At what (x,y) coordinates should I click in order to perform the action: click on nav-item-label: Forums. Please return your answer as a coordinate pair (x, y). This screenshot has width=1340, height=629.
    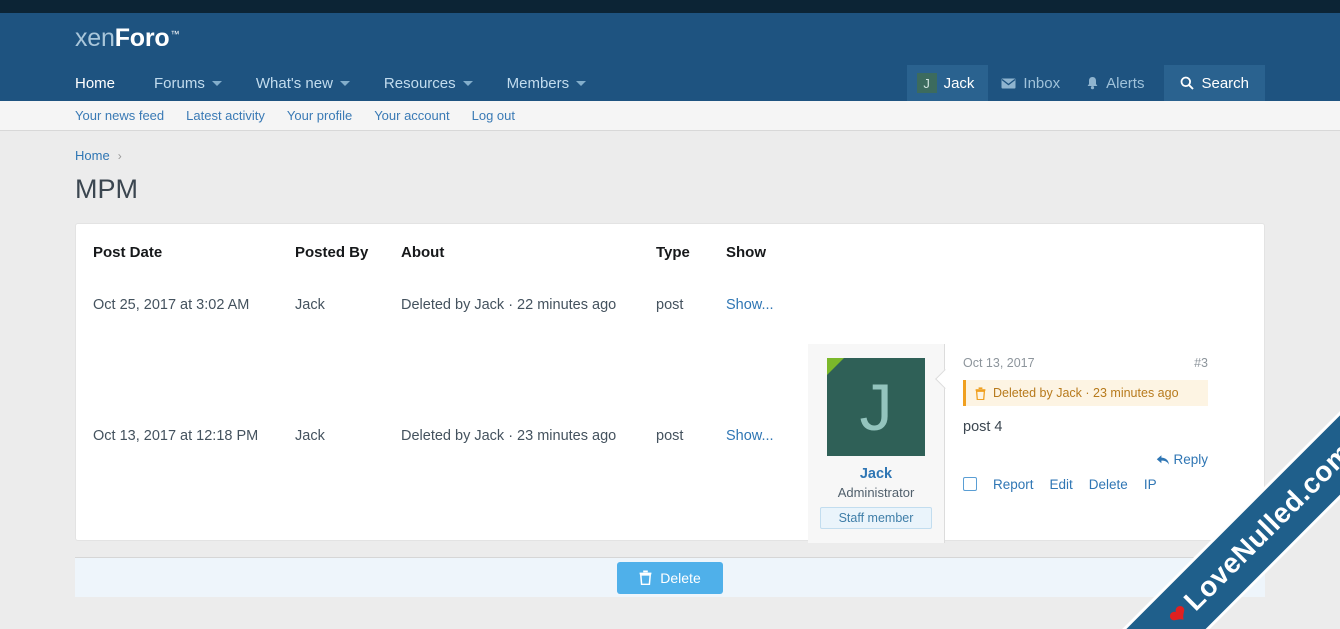
    Looking at the image, I should click on (179, 83).